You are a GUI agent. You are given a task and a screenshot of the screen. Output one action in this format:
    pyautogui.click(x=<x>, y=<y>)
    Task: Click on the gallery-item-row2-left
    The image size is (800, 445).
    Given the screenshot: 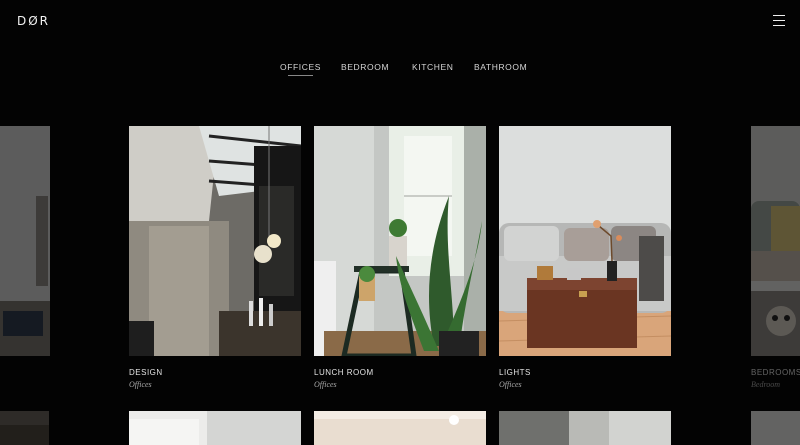 What is the action you would take?
    pyautogui.click(x=24, y=428)
    